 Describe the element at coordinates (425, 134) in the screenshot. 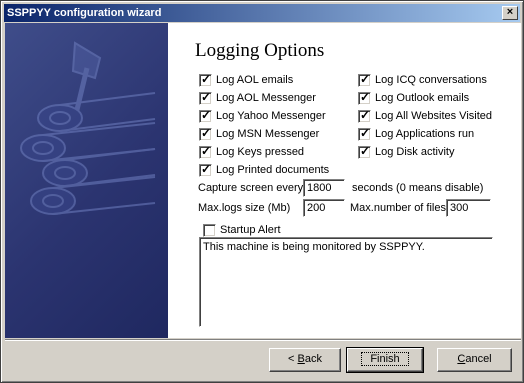

I see `checkbox-label: Log Applications run` at that location.